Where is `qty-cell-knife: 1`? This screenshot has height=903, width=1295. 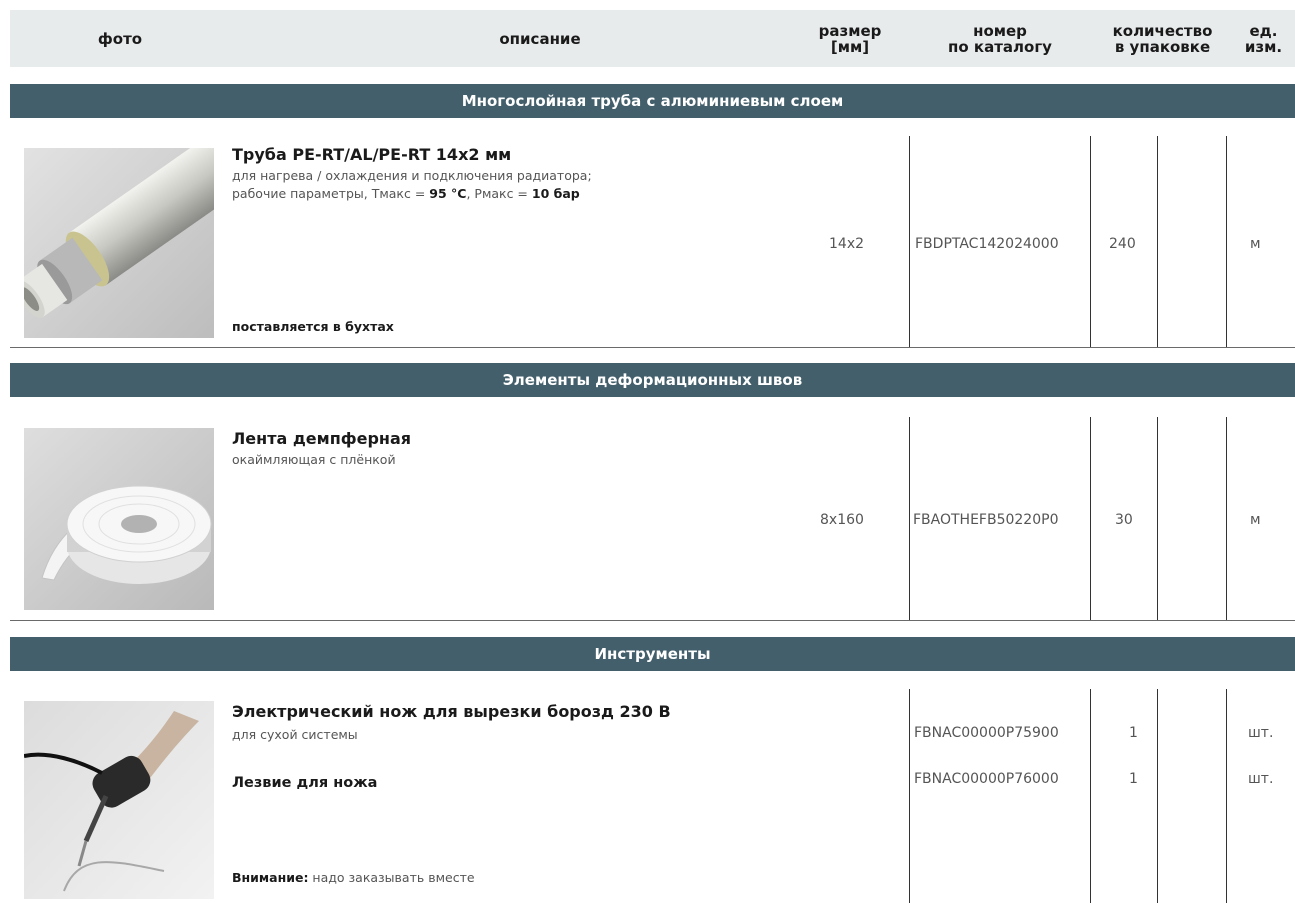 qty-cell-knife: 1 is located at coordinates (1133, 733).